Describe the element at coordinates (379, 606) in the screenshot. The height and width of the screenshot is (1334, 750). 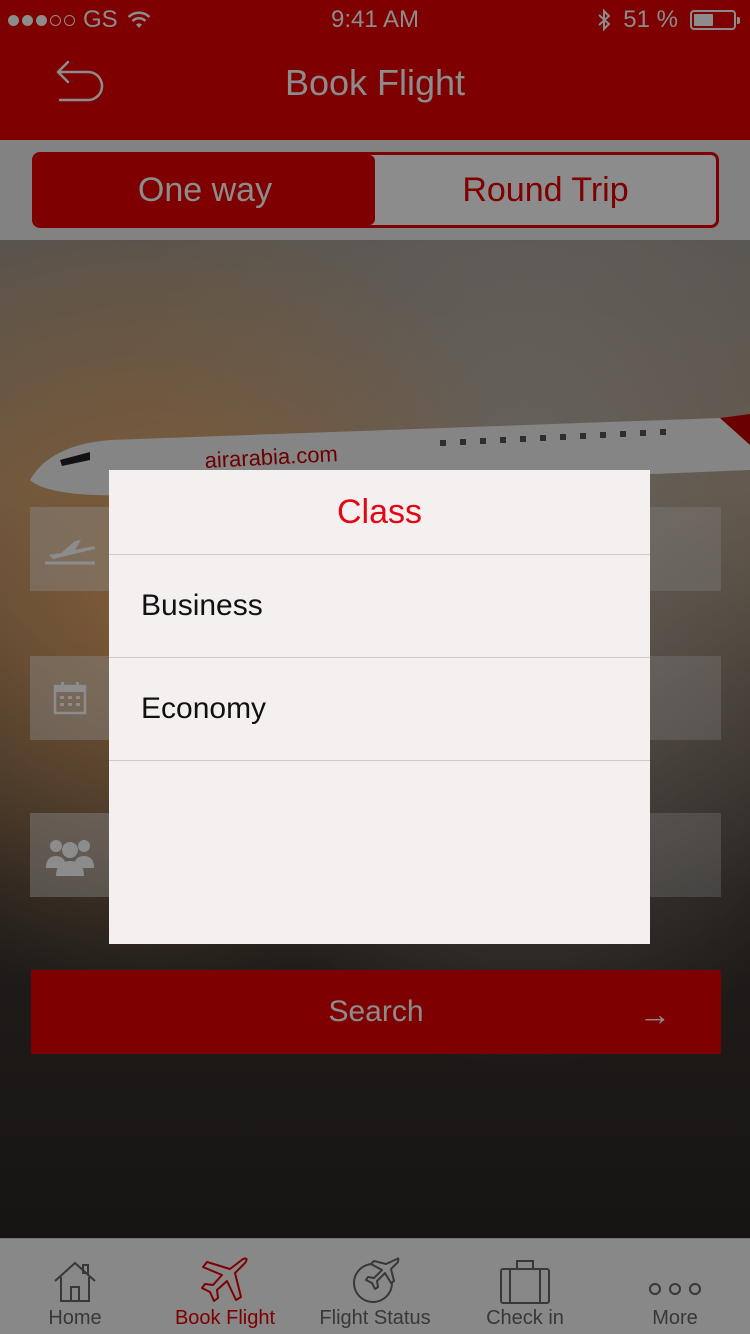
I see `class-option-business: Business` at that location.